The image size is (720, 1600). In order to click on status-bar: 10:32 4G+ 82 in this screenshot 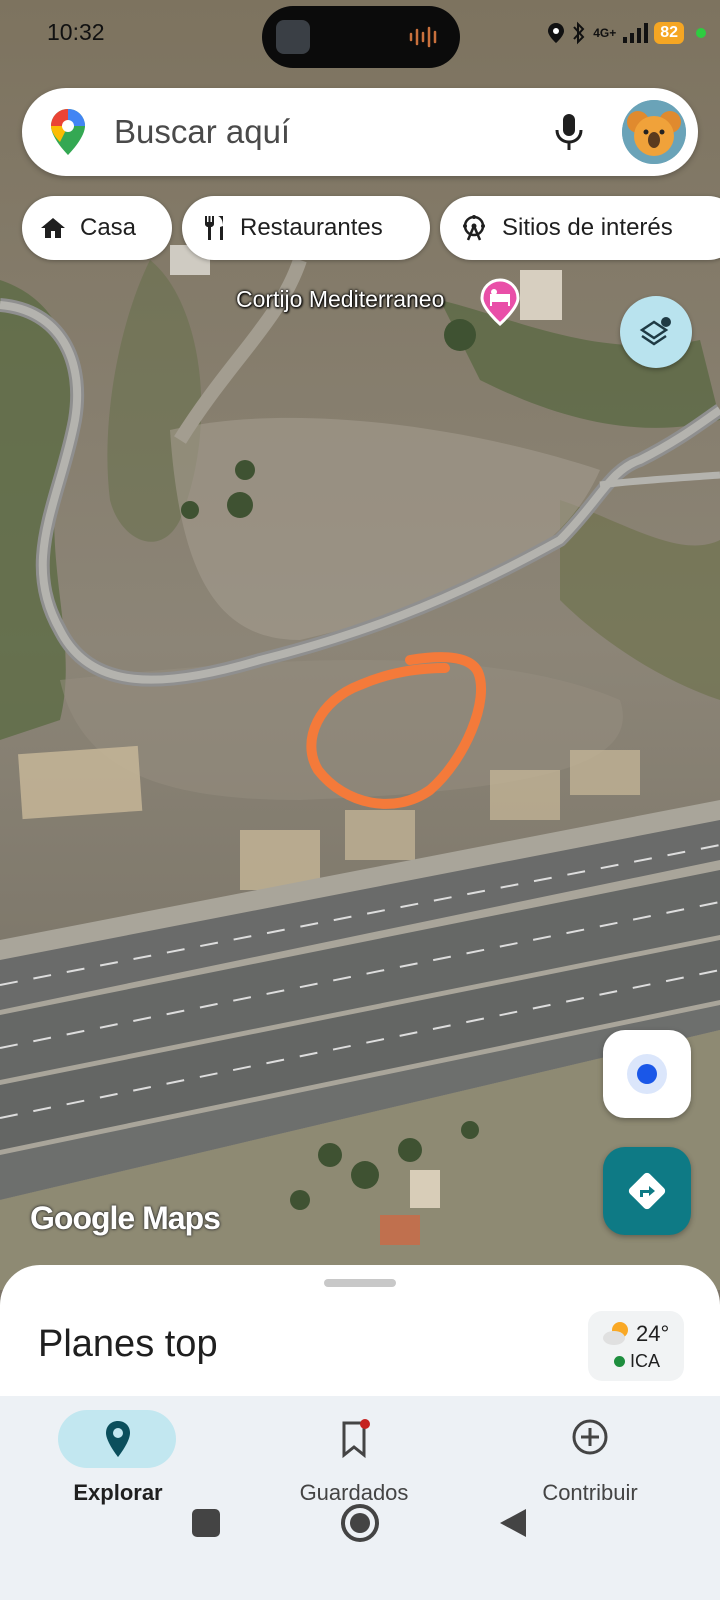, I will do `click(360, 35)`.